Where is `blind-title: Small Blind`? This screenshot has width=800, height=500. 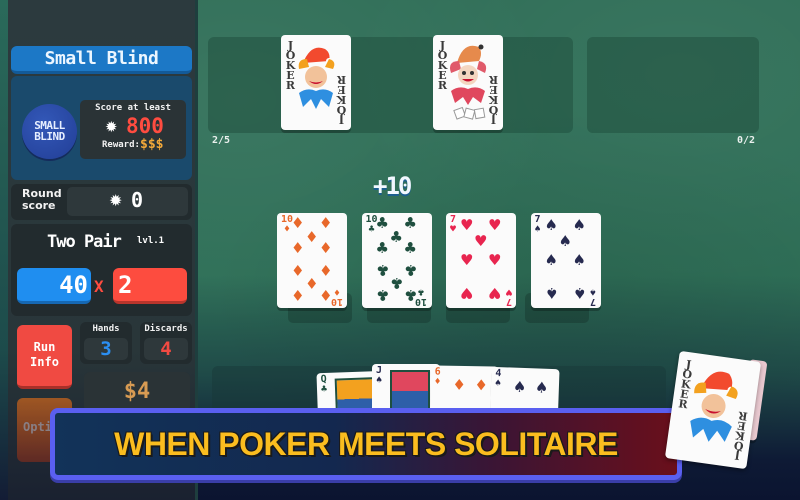
blind-title: Small Blind is located at coordinates (101, 60).